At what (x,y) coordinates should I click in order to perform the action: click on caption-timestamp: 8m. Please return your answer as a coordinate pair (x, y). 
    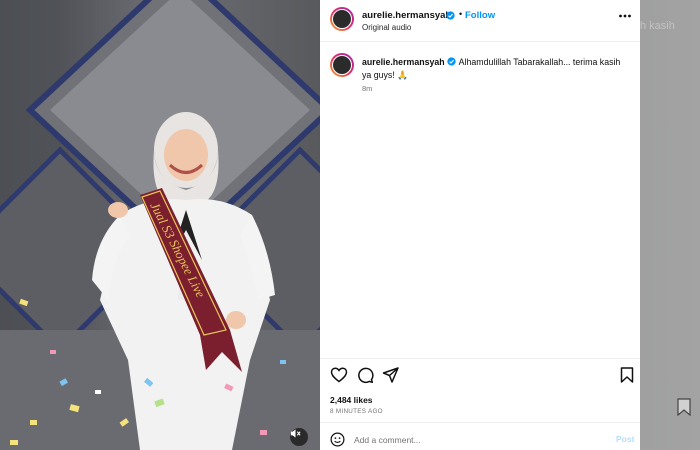
    Looking at the image, I should click on (367, 88).